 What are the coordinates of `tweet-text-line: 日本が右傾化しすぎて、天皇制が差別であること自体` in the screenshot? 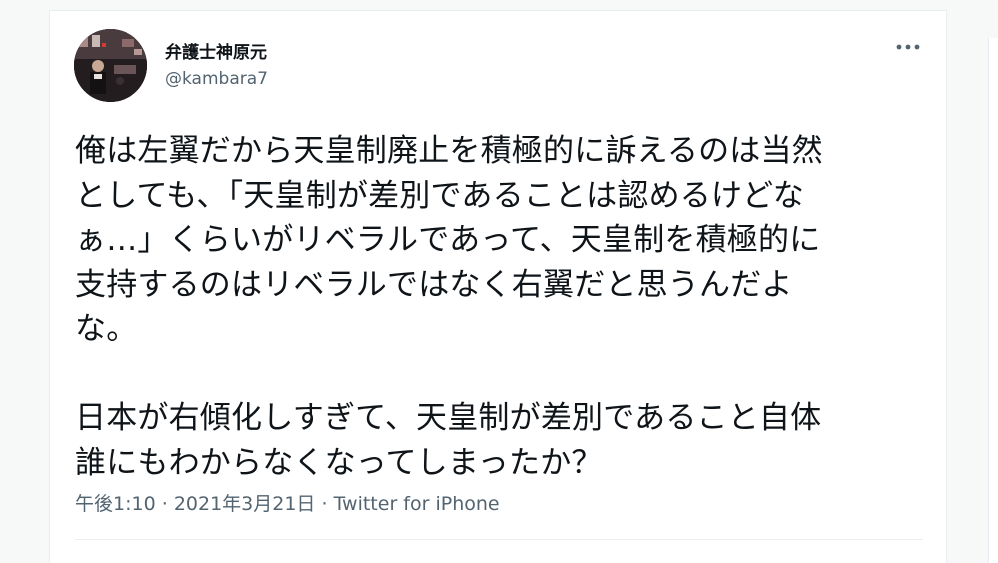 It's located at (448, 418).